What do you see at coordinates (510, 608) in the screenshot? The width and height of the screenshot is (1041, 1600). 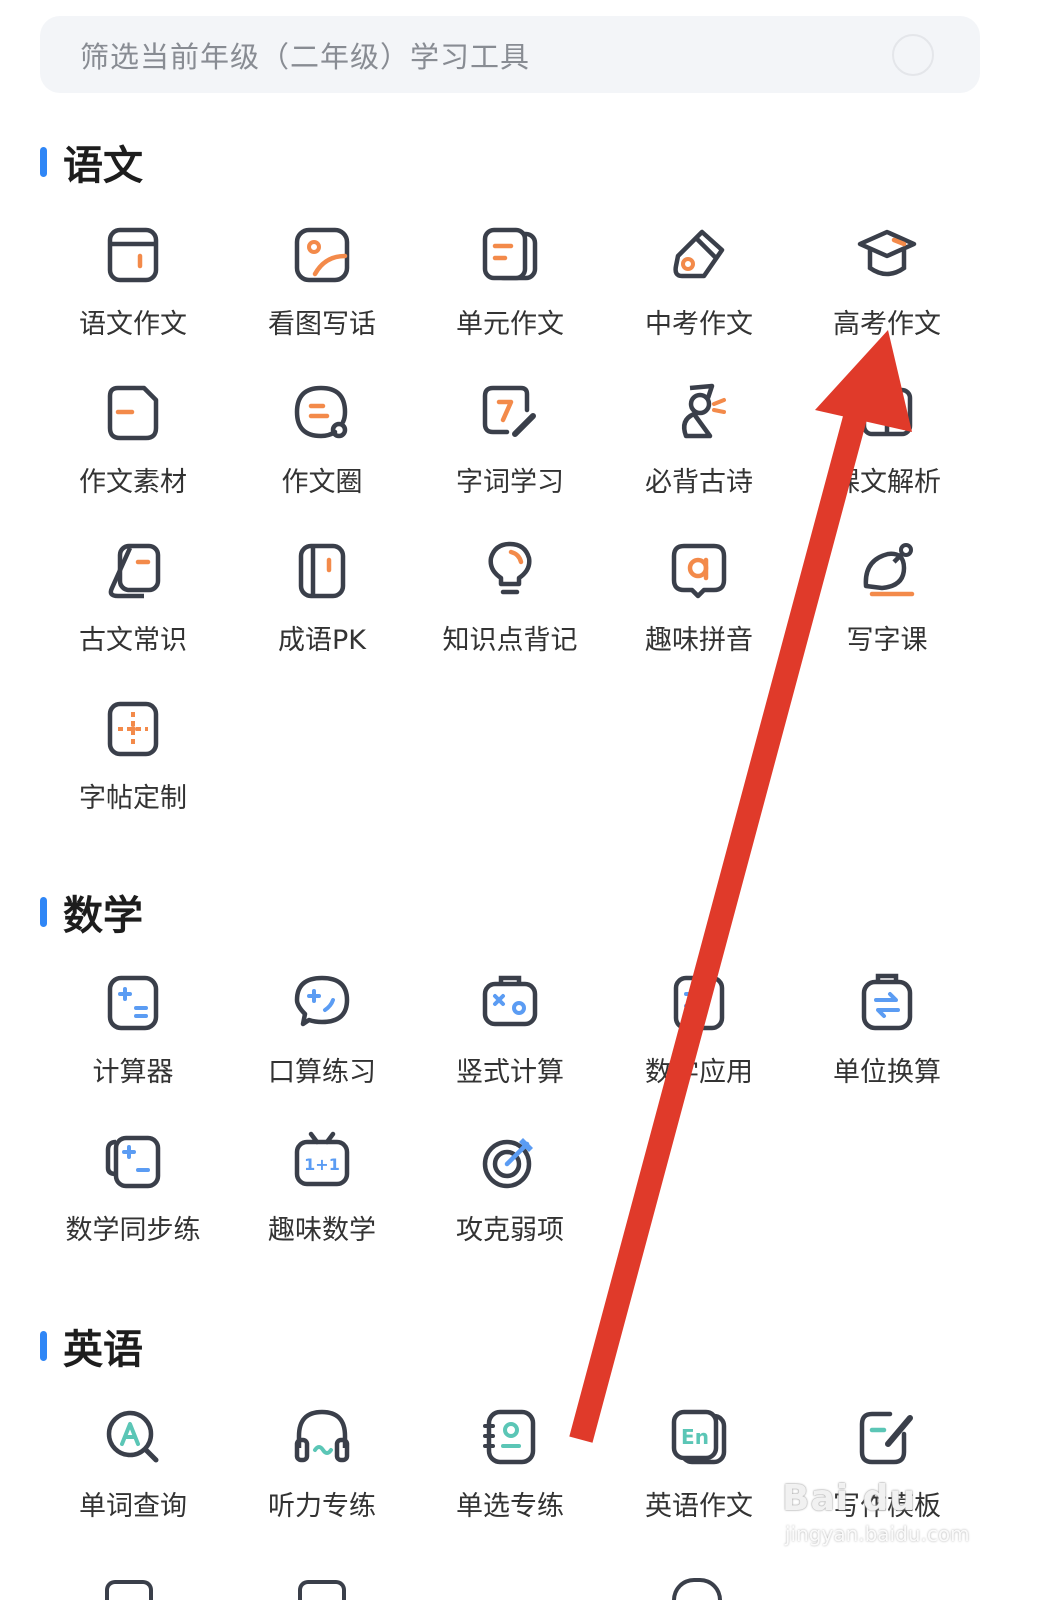 I see `tool-zhishidian-beiji: 知识点背记` at bounding box center [510, 608].